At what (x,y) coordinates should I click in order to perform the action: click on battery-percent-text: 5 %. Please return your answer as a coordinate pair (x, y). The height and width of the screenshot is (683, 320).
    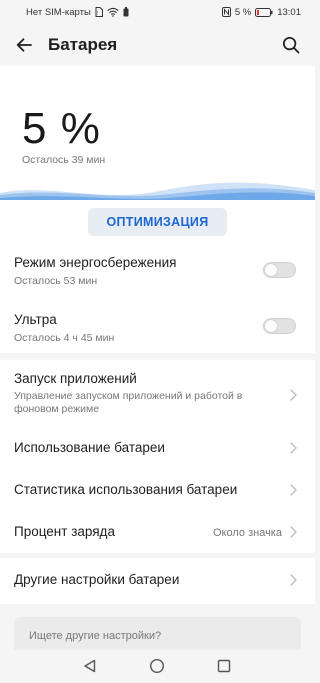
    Looking at the image, I should click on (243, 12).